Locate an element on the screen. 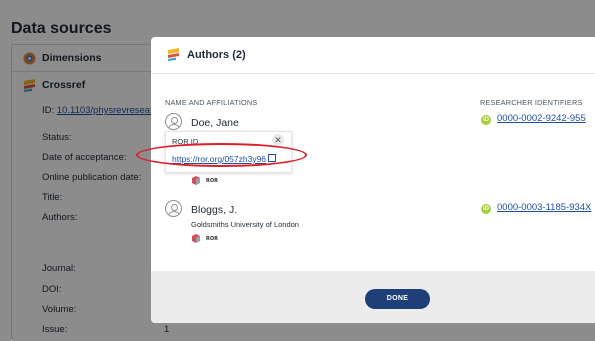 This screenshot has width=595, height=341. author-affiliation-2: Goldsmiths University of London is located at coordinates (245, 224).